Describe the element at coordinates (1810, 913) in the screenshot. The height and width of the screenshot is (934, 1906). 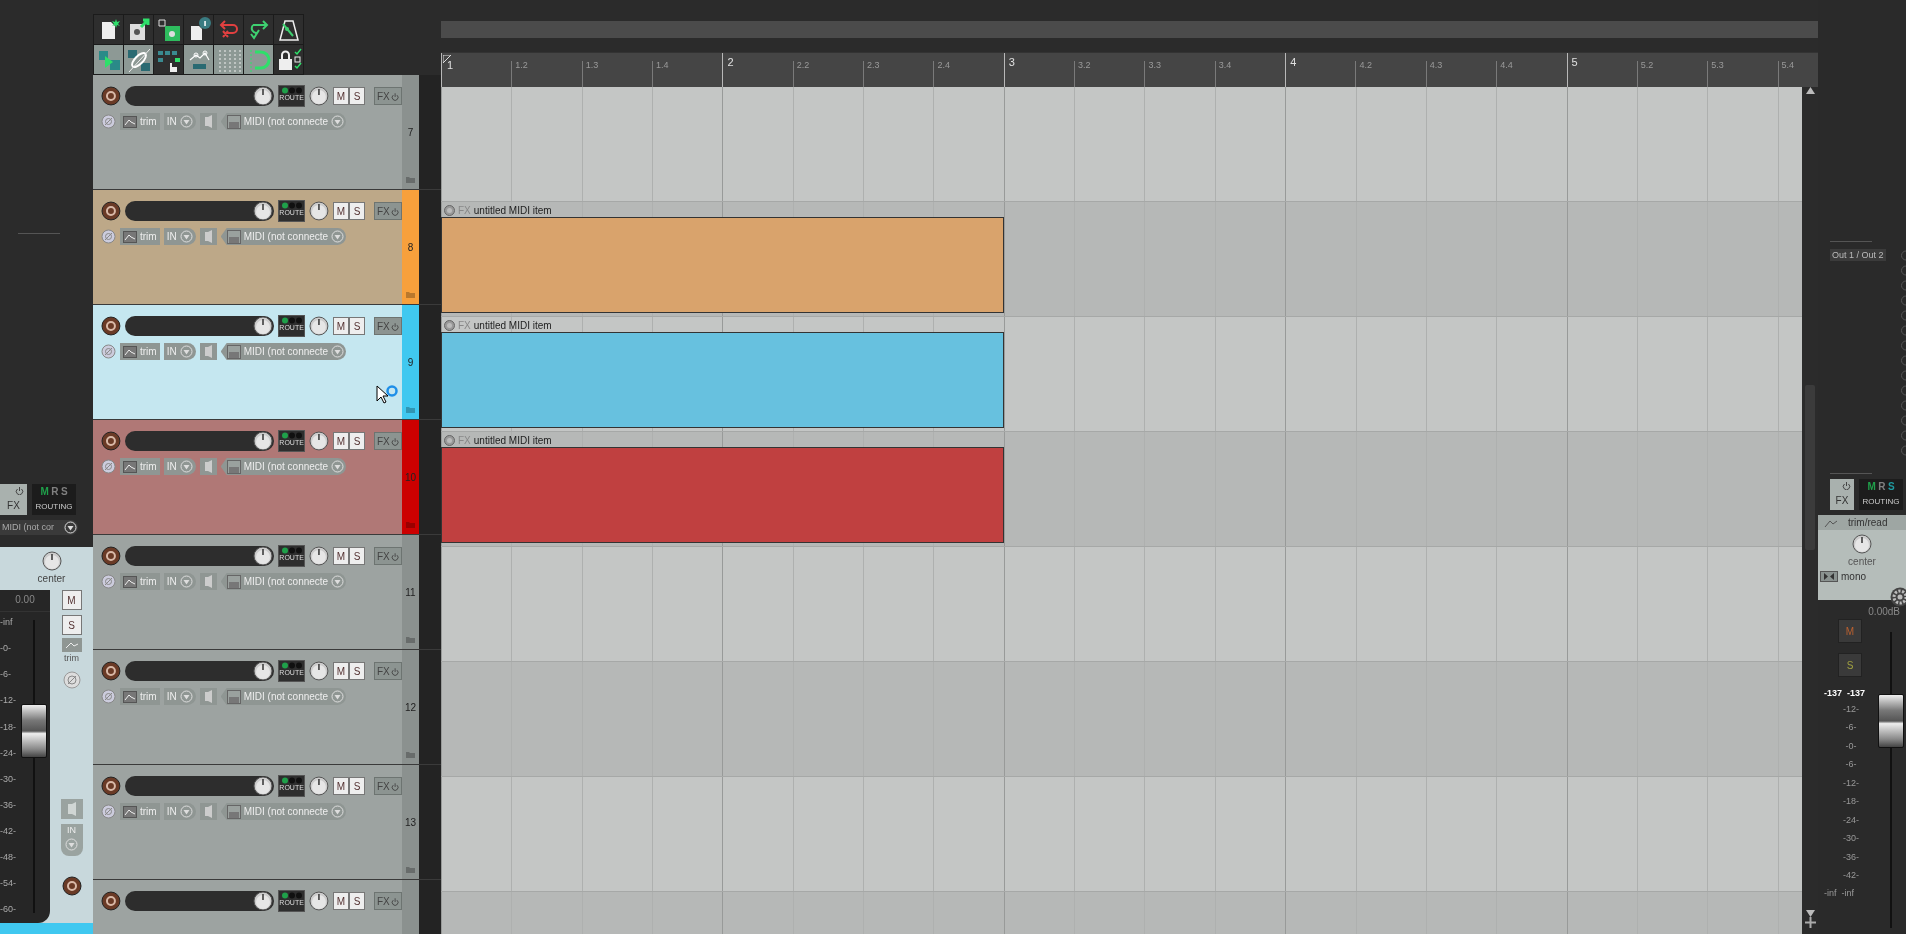
I see `scroll-down-icon` at that location.